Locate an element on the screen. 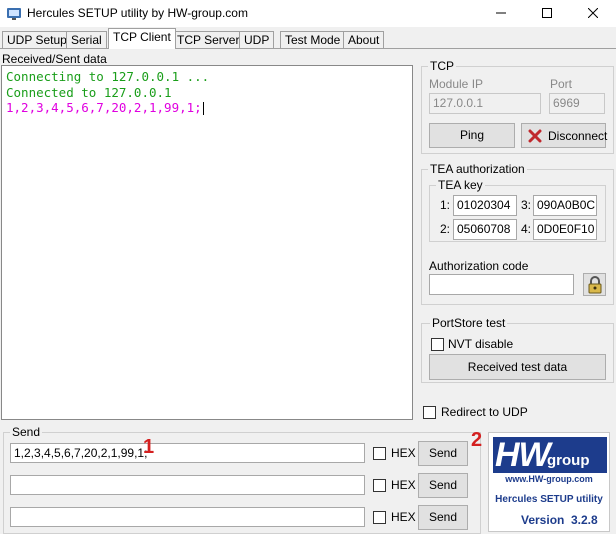  redirect-to-udp-label: Redirect to UDP is located at coordinates (484, 412).